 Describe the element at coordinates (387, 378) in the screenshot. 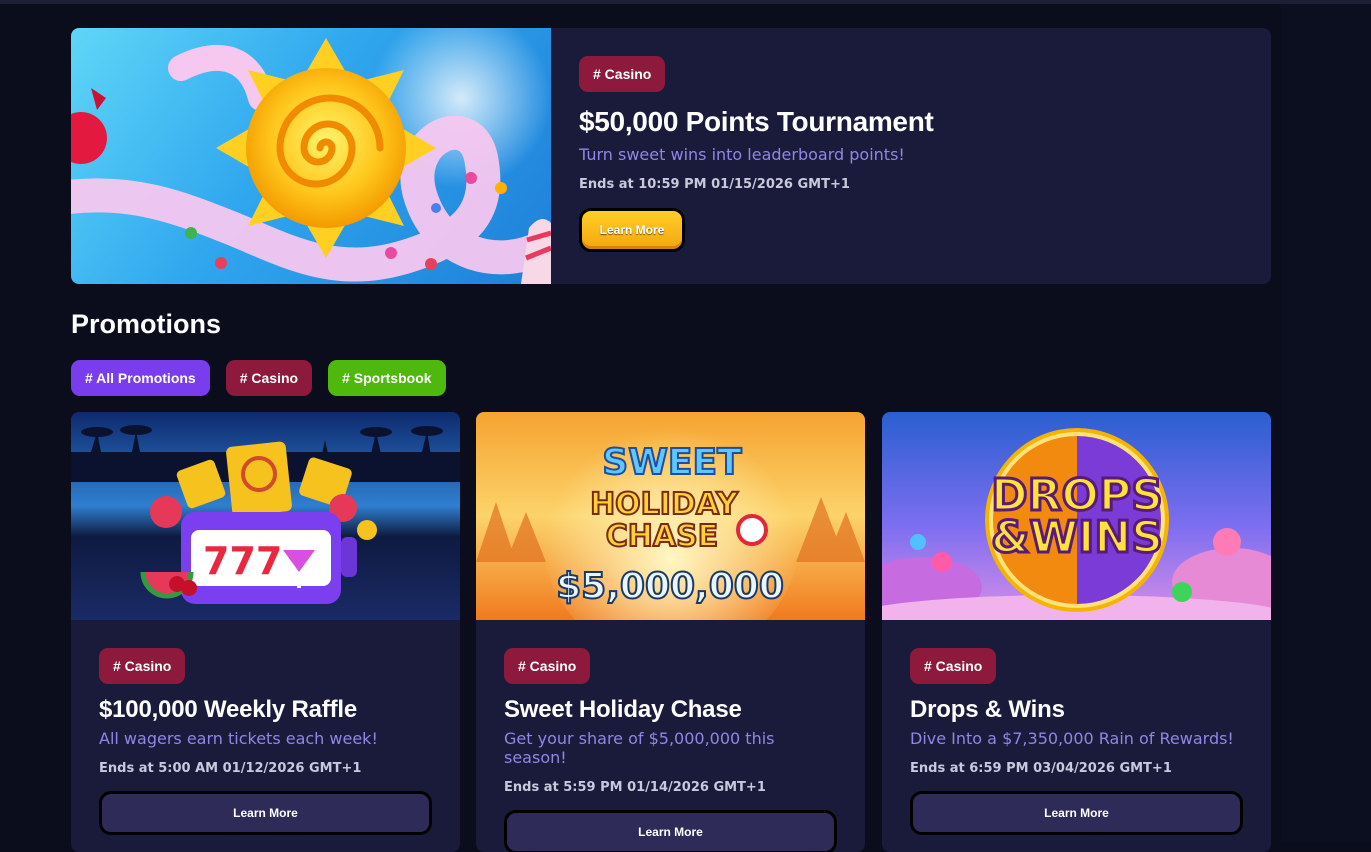

I see `filter-sportsbook: # Sportsbook` at that location.